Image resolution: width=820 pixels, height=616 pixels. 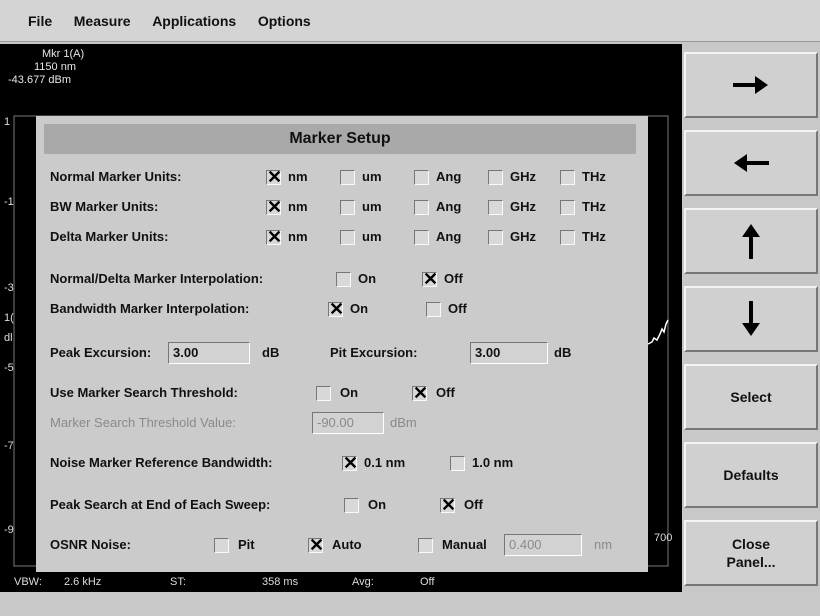 What do you see at coordinates (347, 207) in the screenshot?
I see `bw-units-um-checkbox` at bounding box center [347, 207].